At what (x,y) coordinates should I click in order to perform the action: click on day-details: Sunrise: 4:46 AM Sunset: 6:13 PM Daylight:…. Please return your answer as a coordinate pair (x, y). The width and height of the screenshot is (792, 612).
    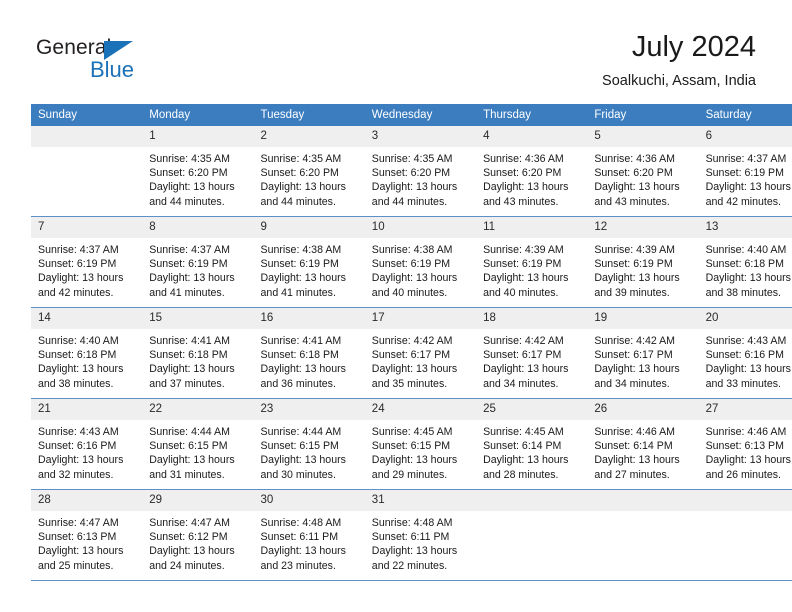
    Looking at the image, I should click on (745, 451).